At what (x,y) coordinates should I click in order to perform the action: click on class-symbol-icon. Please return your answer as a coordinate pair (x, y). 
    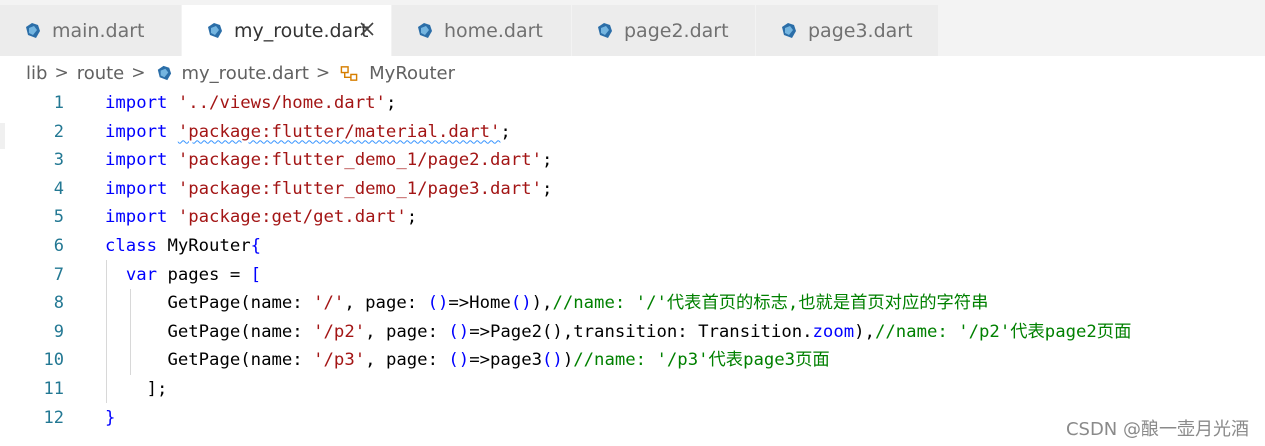
    Looking at the image, I should click on (349, 73).